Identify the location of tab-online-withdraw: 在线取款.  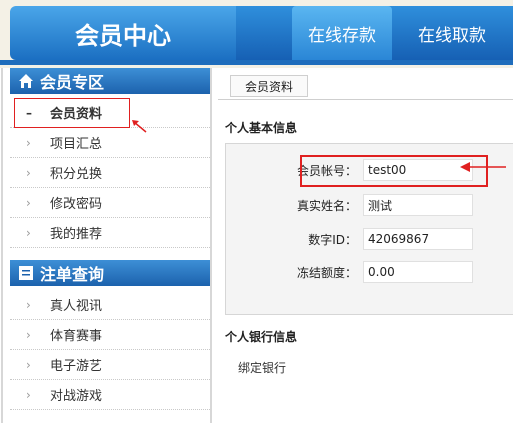
(452, 33).